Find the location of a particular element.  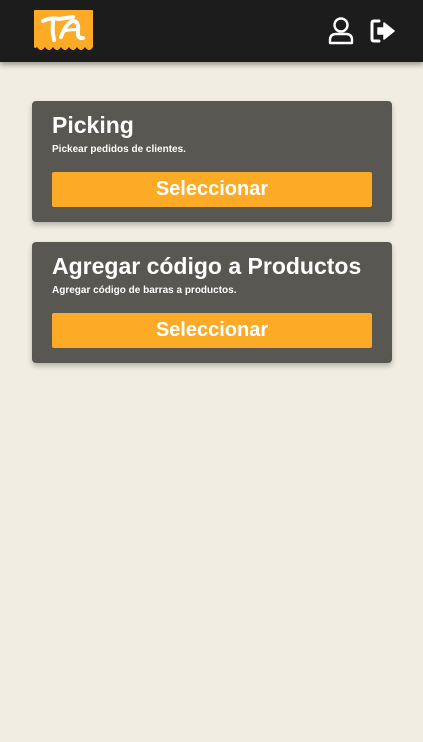

card-description: Pickear pedidos de clientes. is located at coordinates (119, 149).